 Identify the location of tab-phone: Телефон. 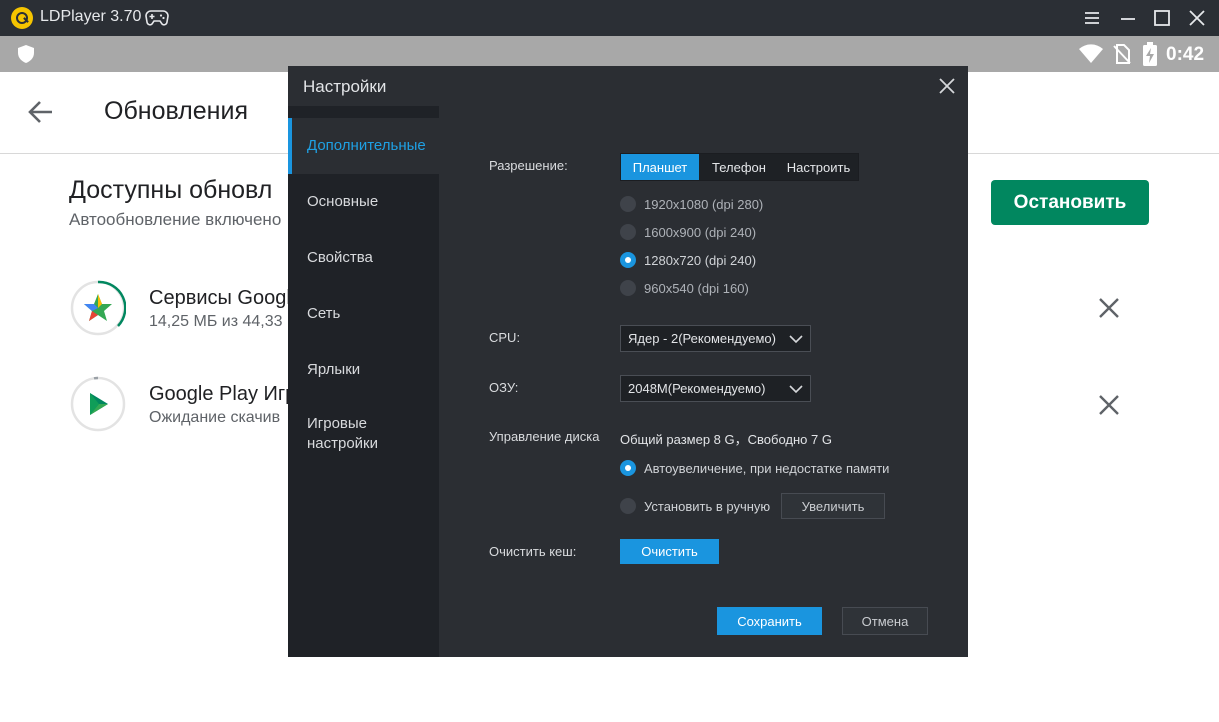
(739, 167).